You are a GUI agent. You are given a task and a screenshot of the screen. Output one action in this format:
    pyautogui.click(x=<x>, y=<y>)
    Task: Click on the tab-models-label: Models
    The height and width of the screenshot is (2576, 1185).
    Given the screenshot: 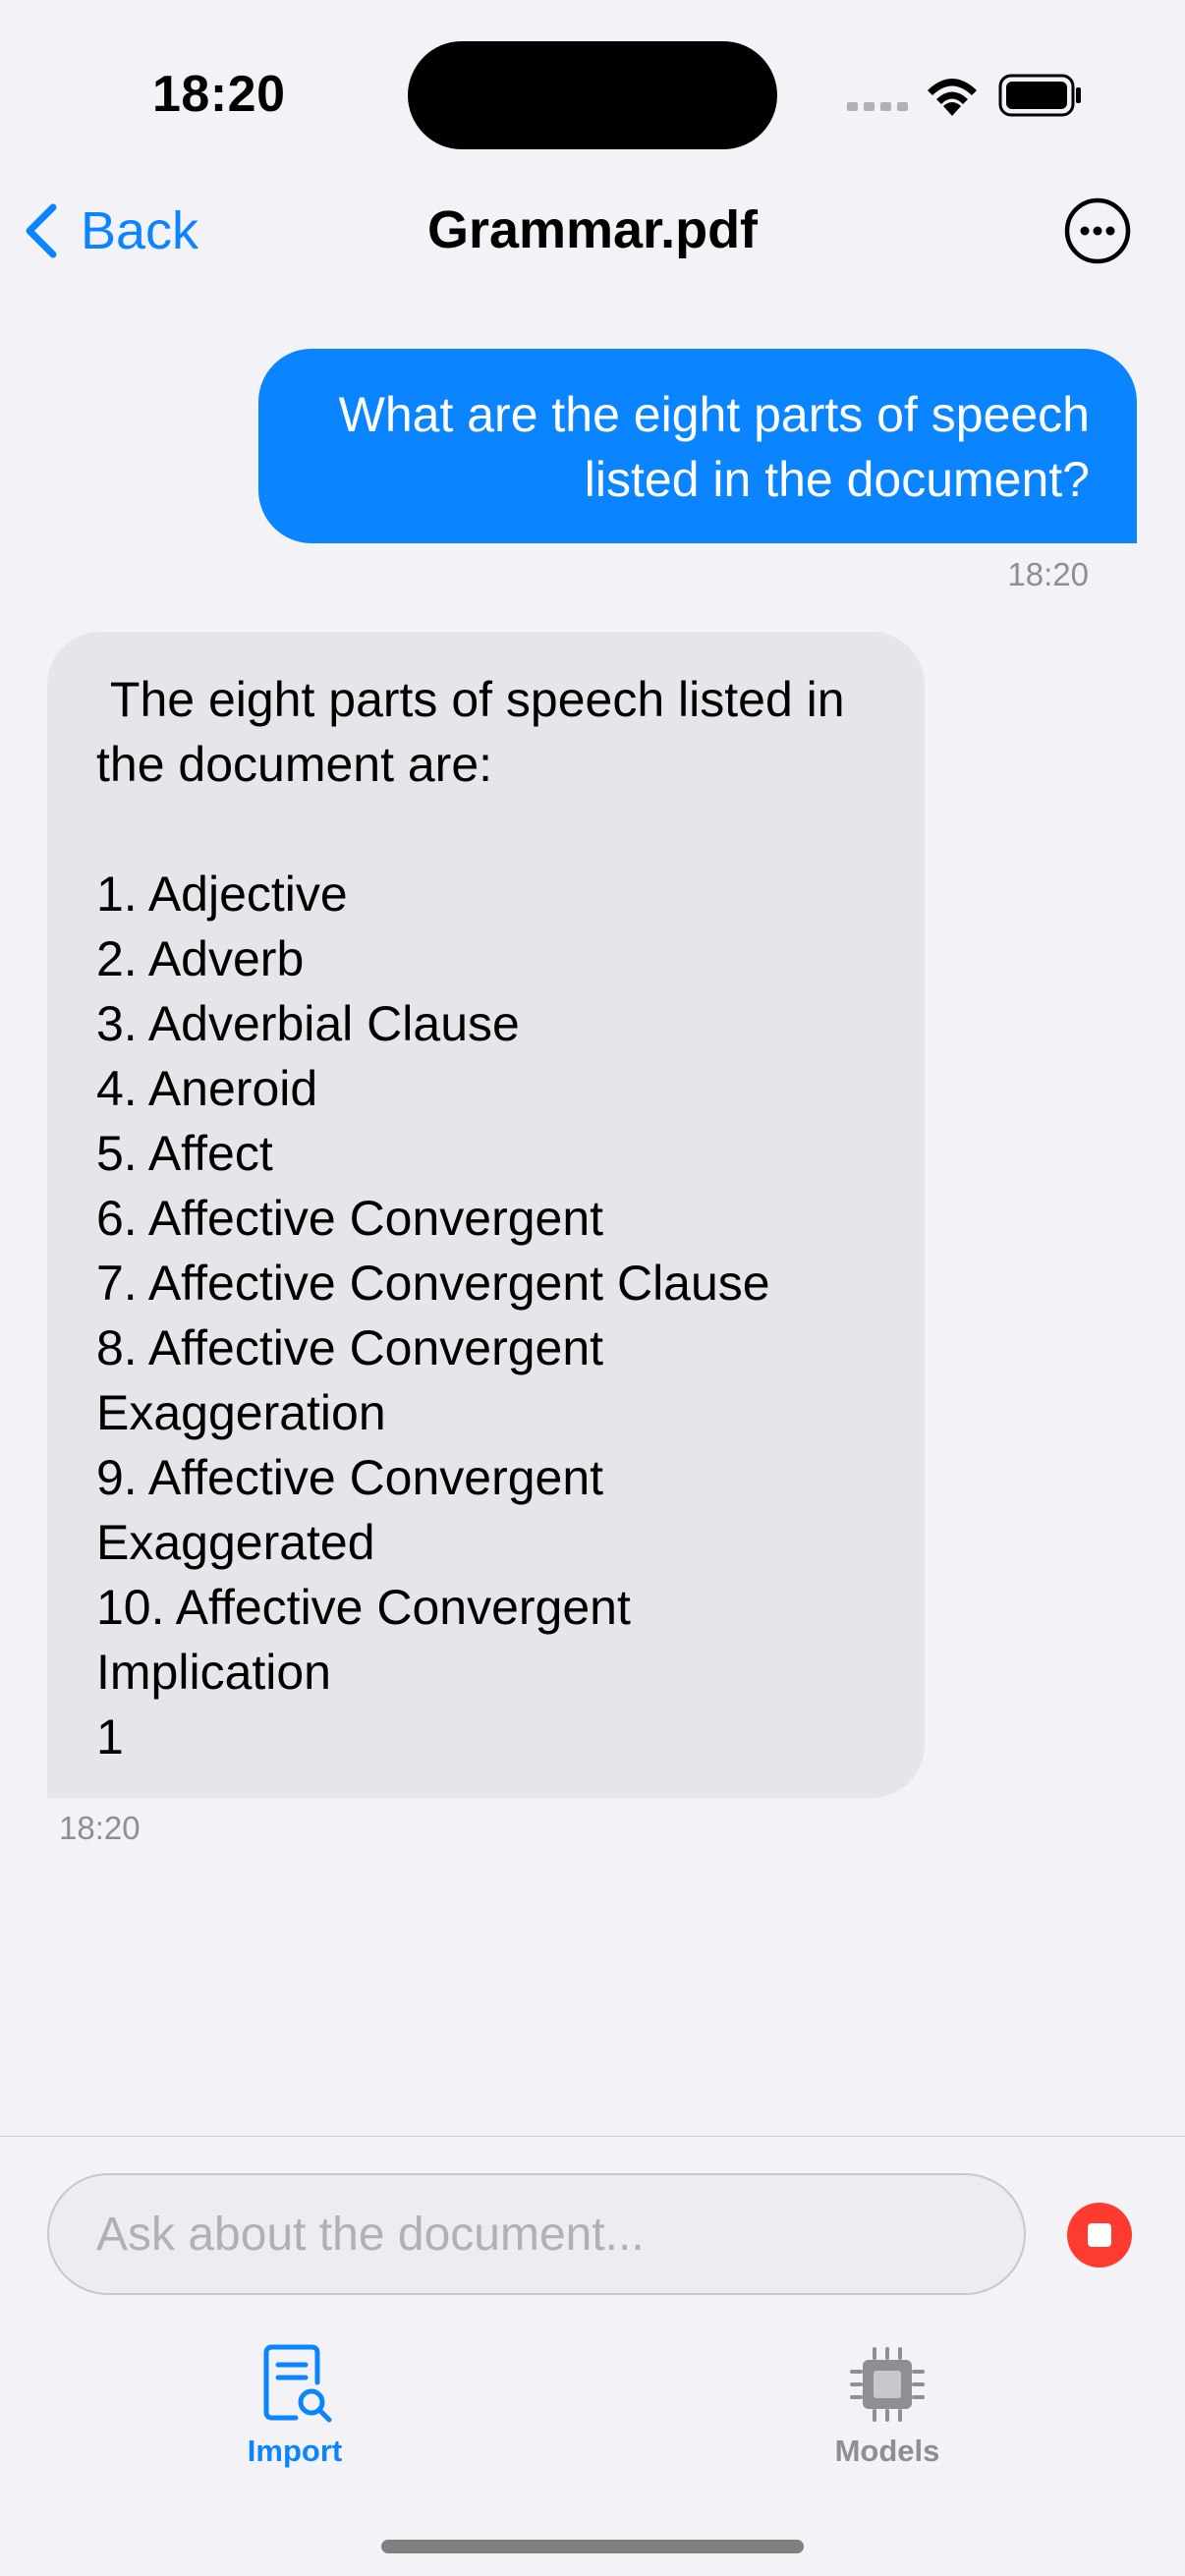 What is the action you would take?
    pyautogui.click(x=887, y=2451)
    